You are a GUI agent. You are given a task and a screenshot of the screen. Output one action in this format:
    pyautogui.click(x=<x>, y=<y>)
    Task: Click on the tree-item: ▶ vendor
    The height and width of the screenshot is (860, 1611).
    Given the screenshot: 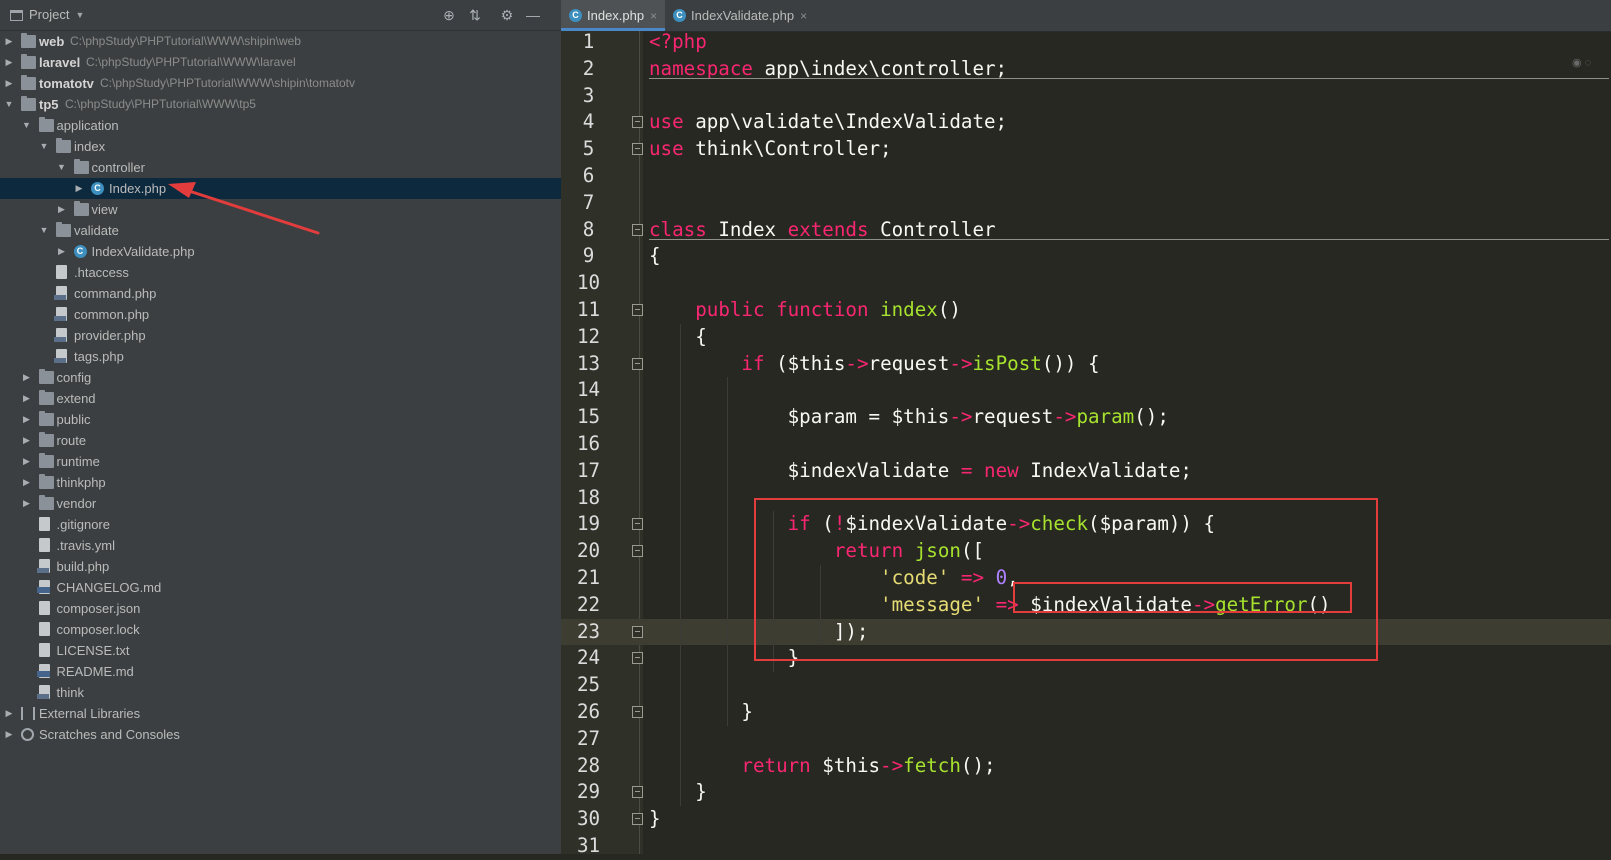 What is the action you would take?
    pyautogui.click(x=280, y=503)
    